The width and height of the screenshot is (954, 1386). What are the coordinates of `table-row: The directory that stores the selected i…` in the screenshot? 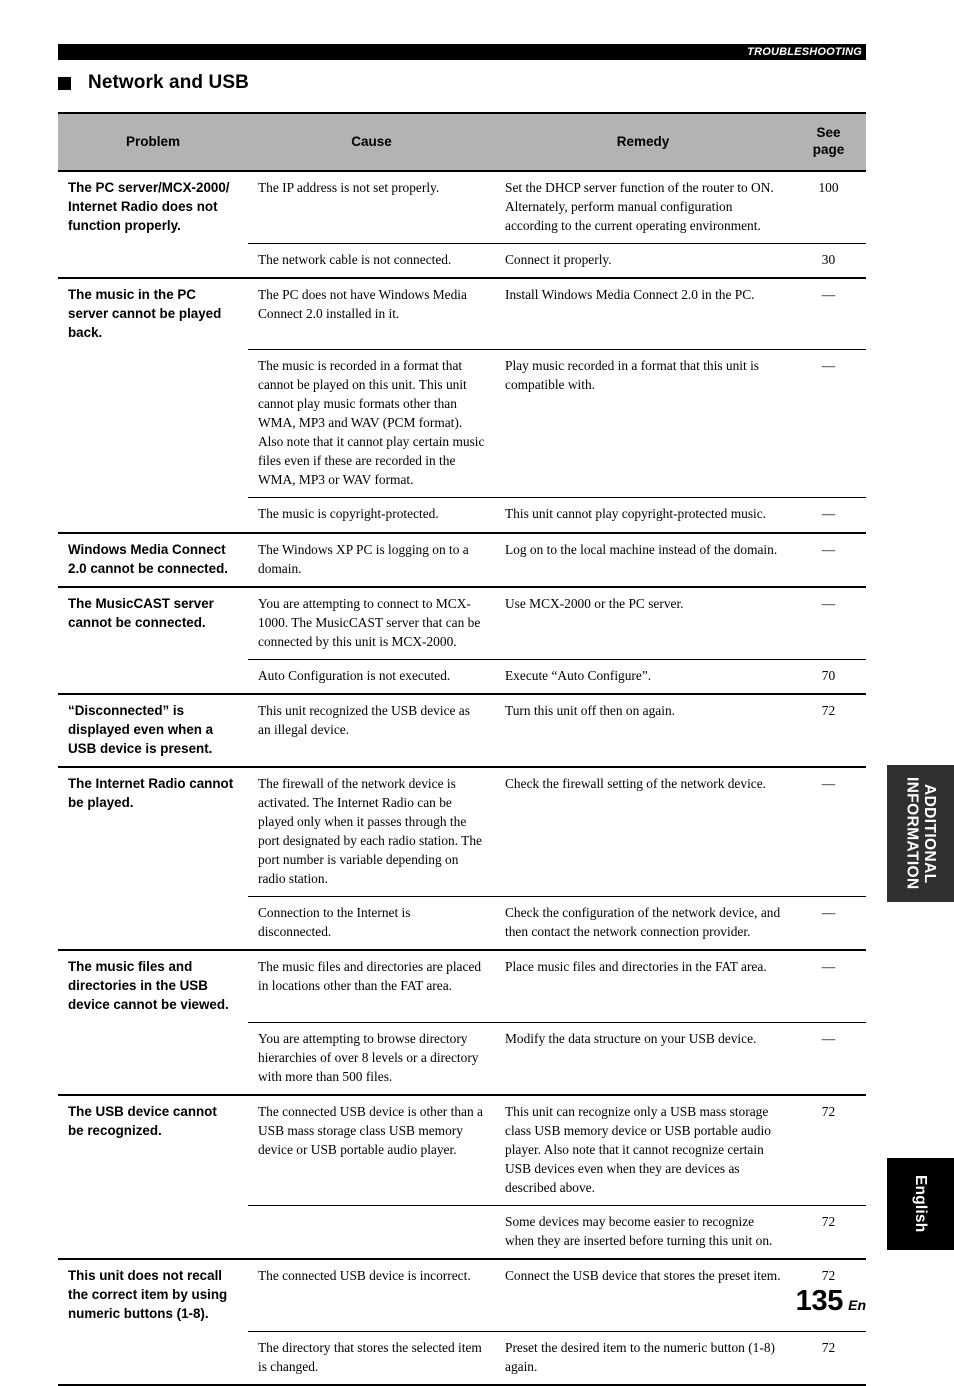 It's located at (462, 1358).